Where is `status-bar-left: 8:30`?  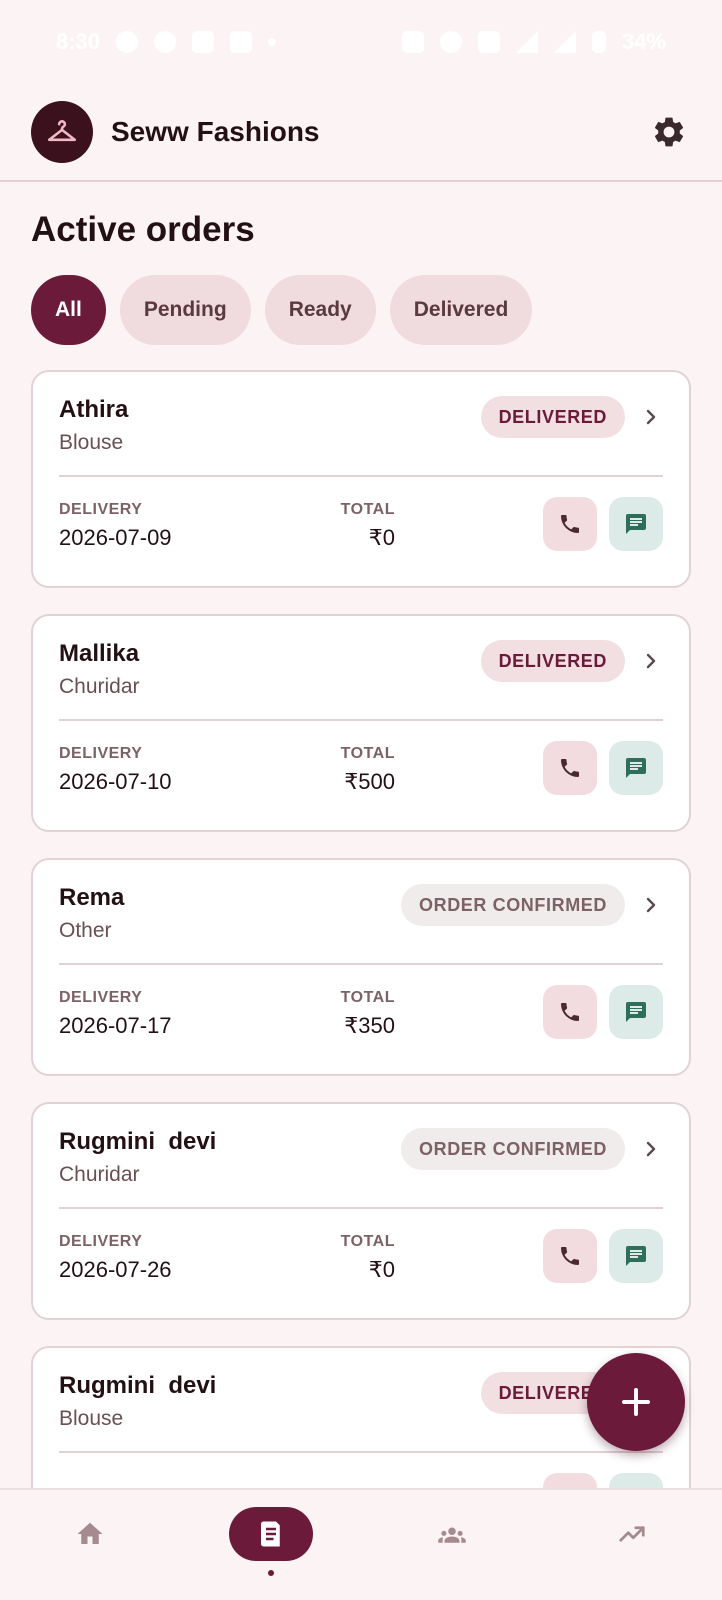 status-bar-left: 8:30 is located at coordinates (166, 42).